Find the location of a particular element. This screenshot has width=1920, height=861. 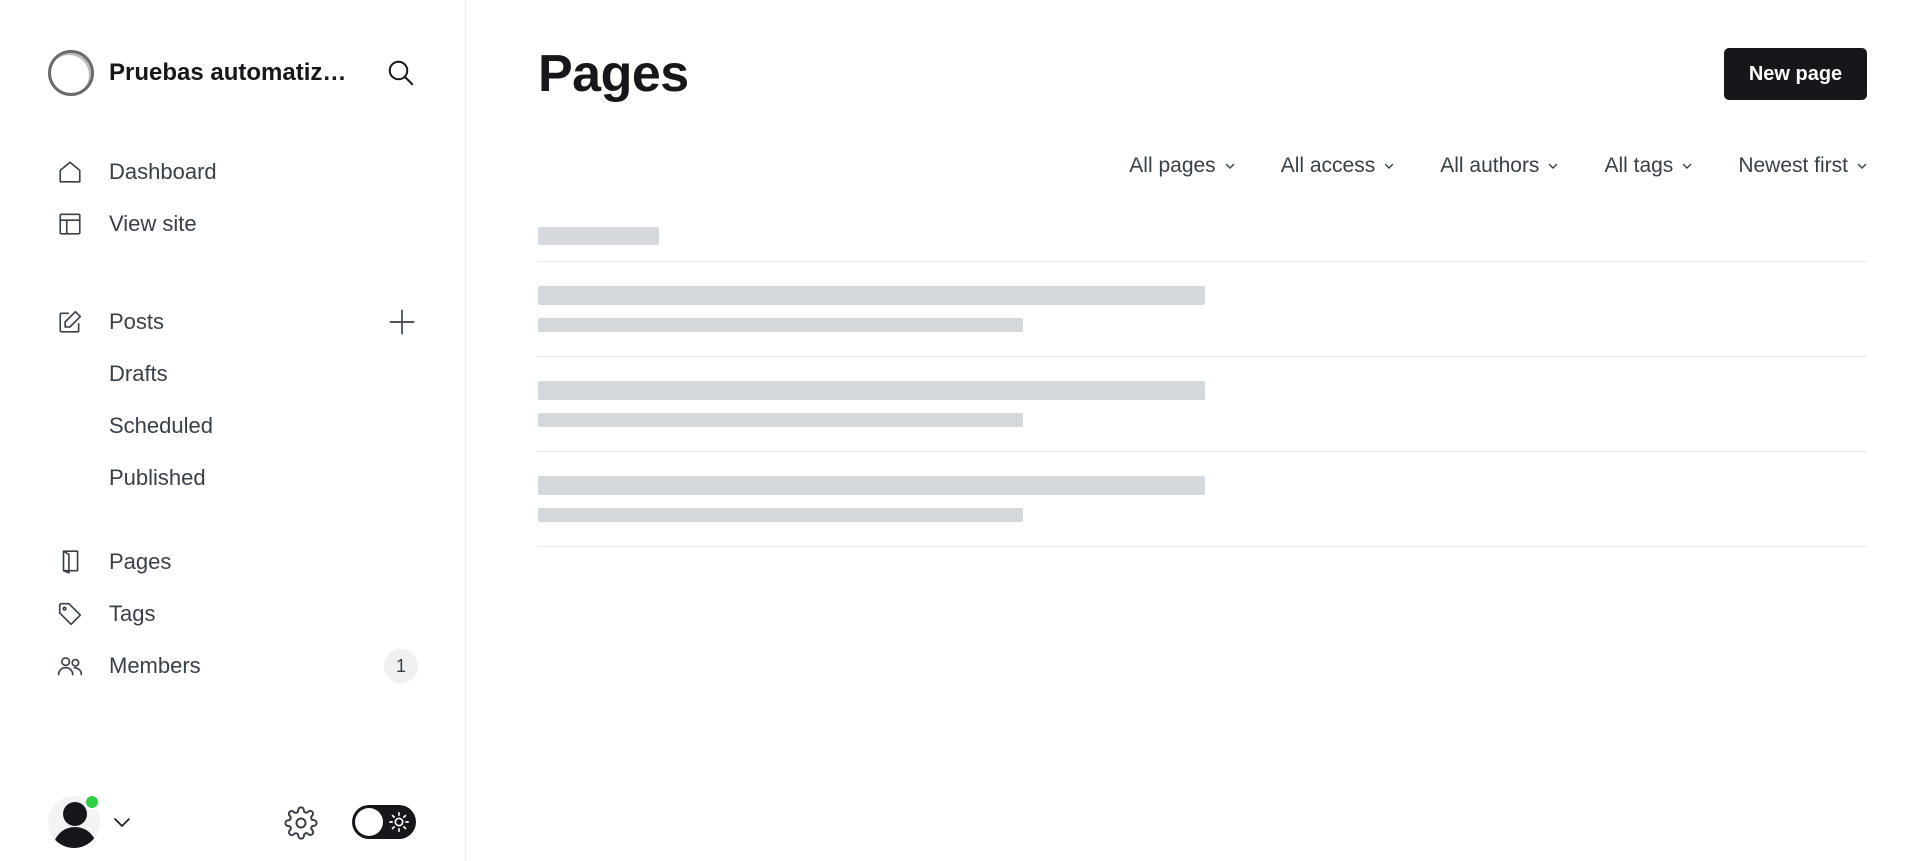

site-title: Pruebas automatizadas is located at coordinates (234, 73).